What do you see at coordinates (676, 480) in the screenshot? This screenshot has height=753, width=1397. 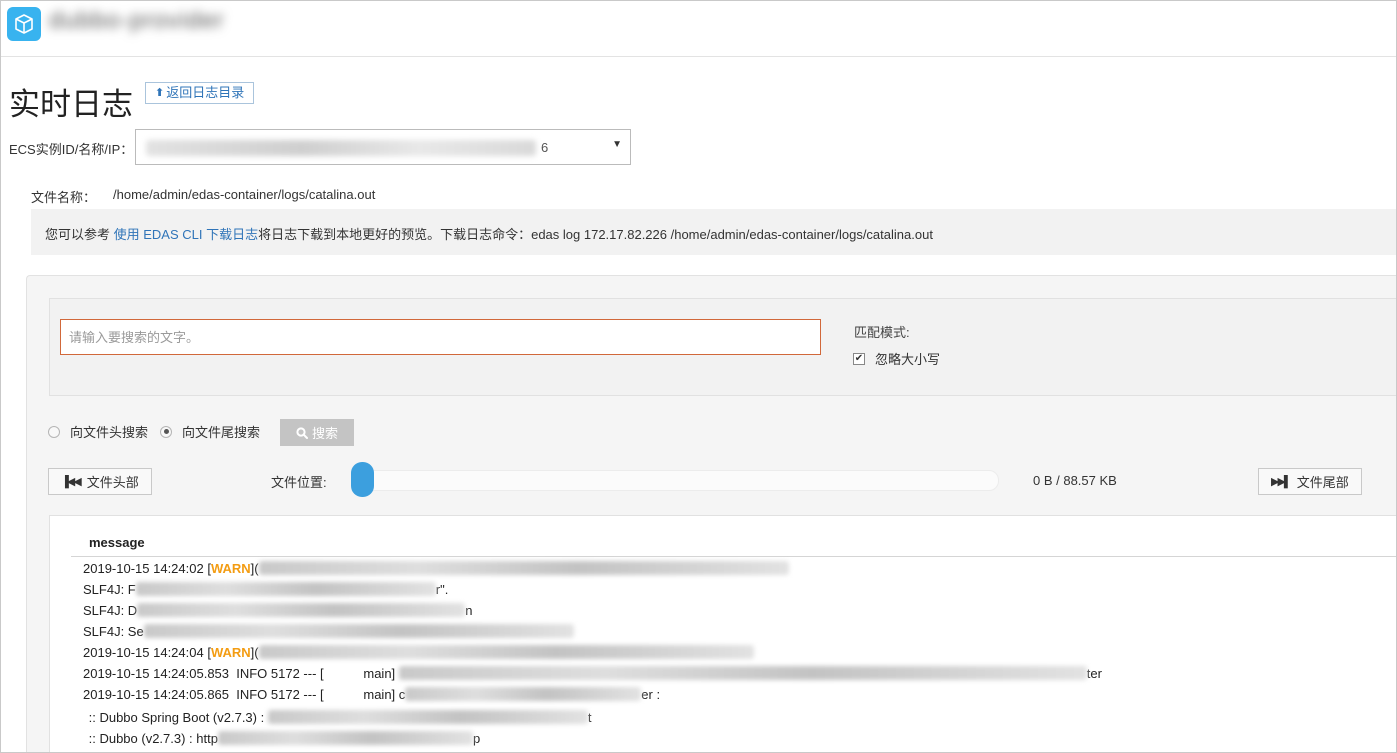 I see `file-position-slider` at bounding box center [676, 480].